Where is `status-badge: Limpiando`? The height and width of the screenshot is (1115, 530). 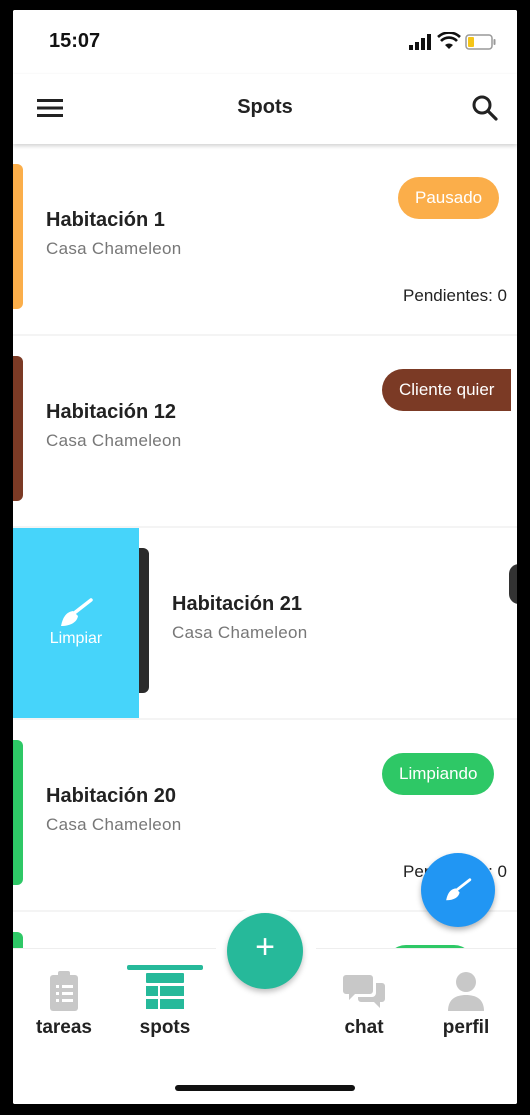
status-badge: Limpiando is located at coordinates (438, 774).